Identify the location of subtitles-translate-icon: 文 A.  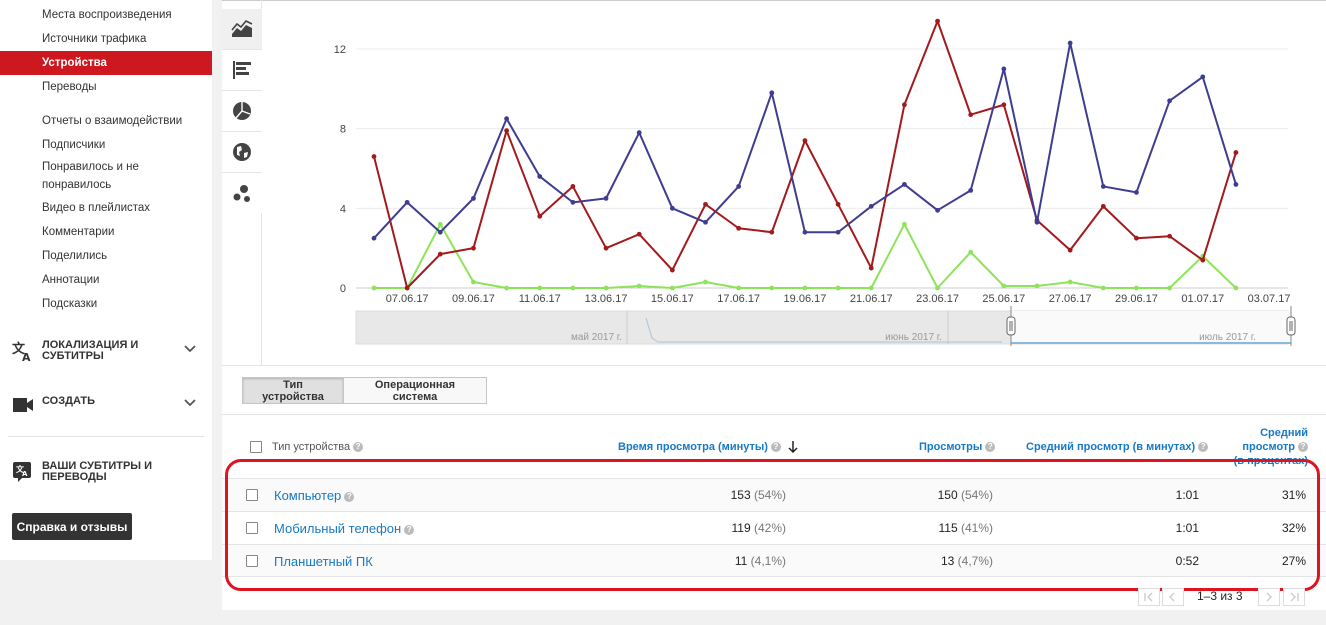
(22, 472).